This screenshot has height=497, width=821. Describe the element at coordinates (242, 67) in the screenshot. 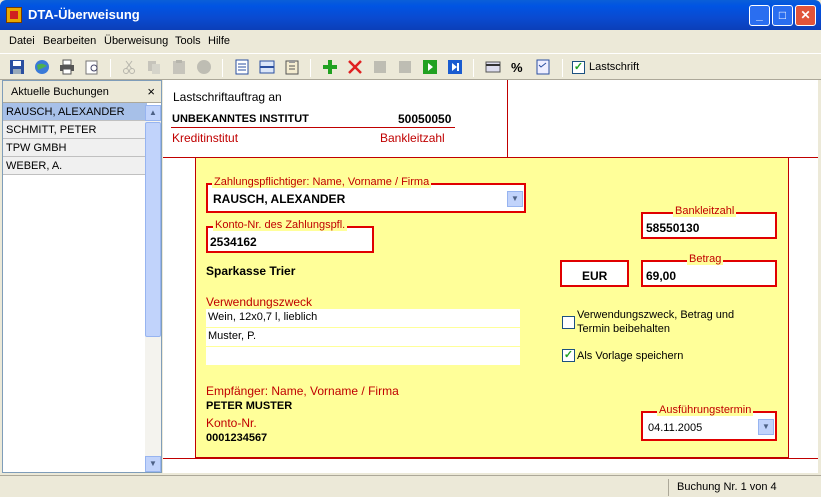

I see `form-icon` at that location.